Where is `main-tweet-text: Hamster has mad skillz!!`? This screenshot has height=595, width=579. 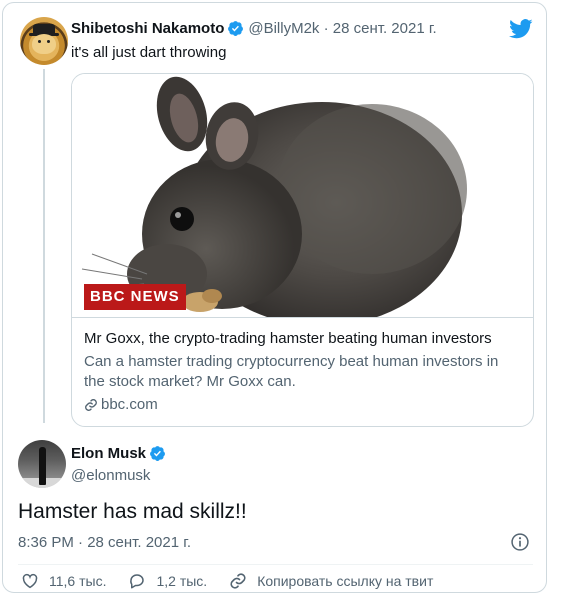
main-tweet-text: Hamster has mad skillz!! is located at coordinates (132, 511).